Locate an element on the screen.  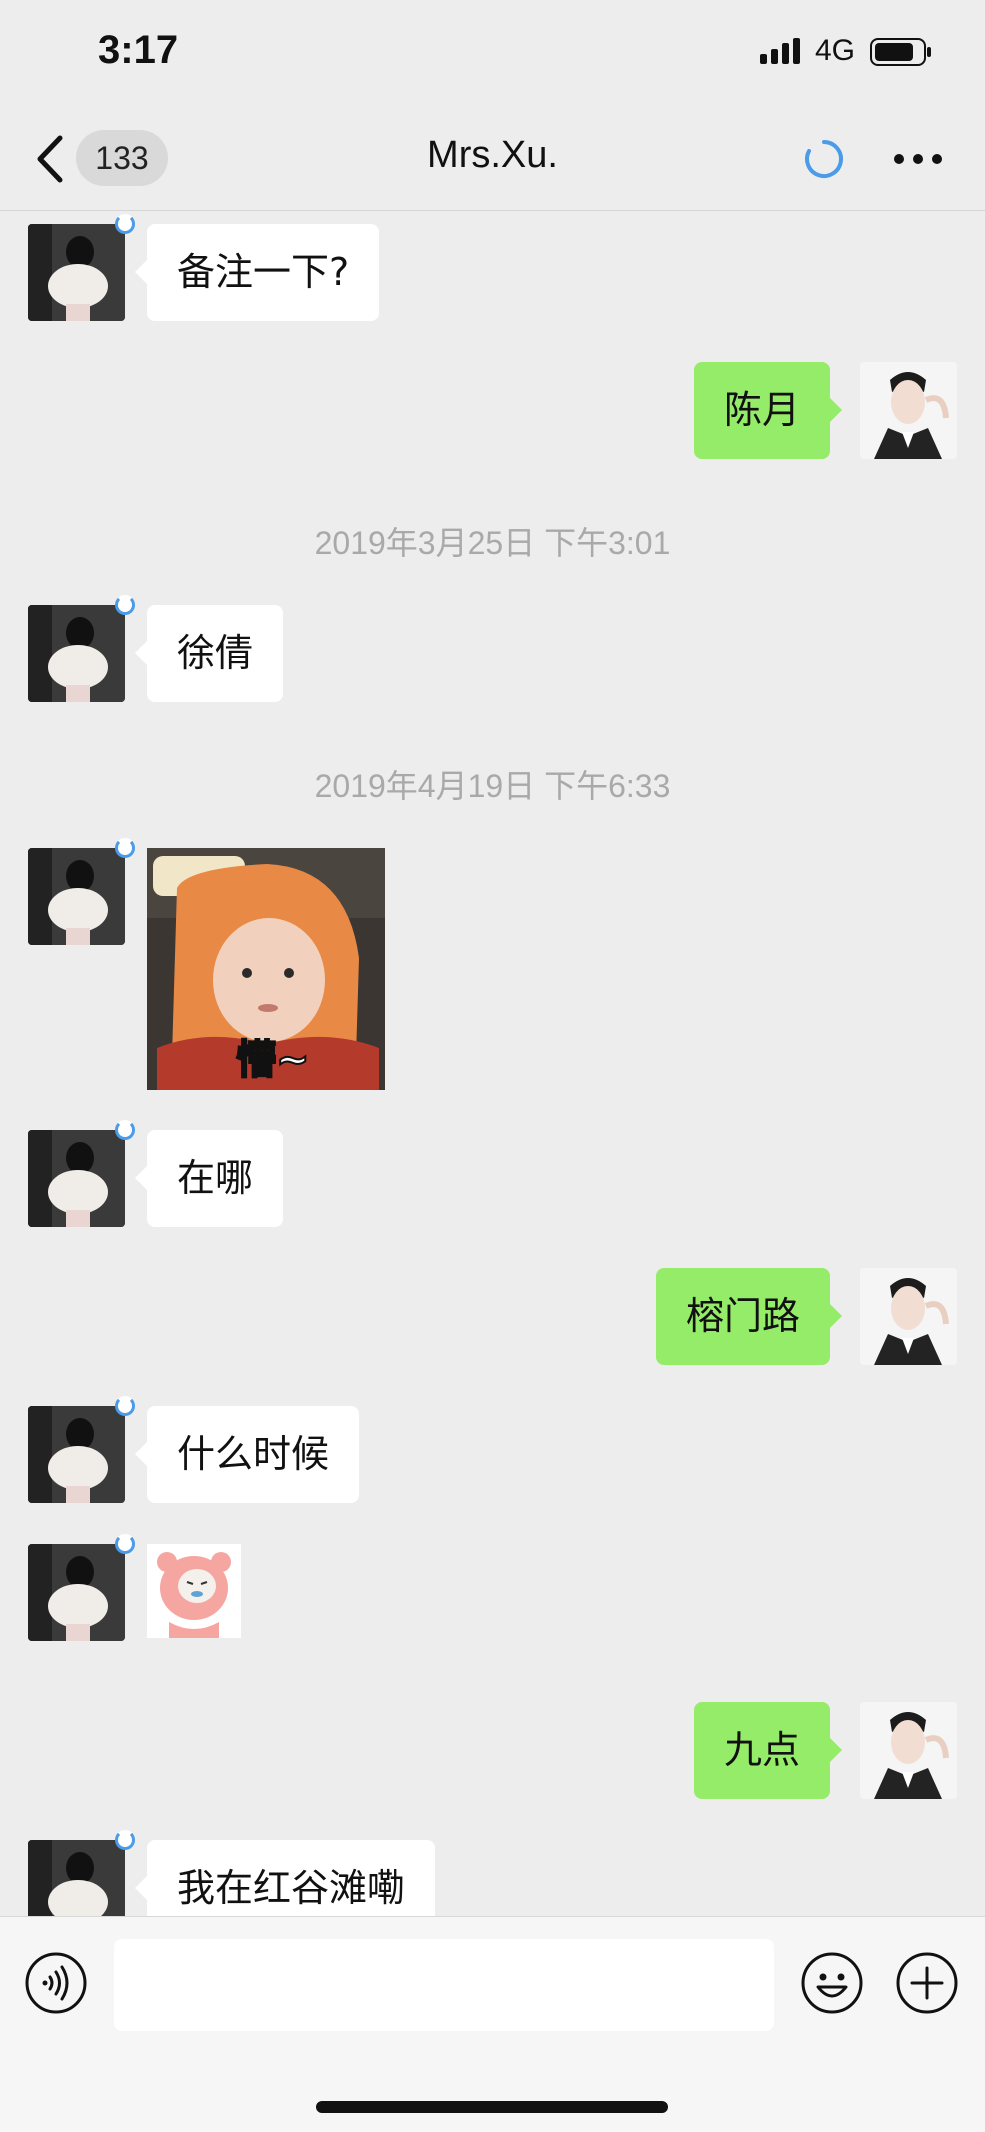
message-bubble-incoming: 什么时候 is located at coordinates (247, 1454).